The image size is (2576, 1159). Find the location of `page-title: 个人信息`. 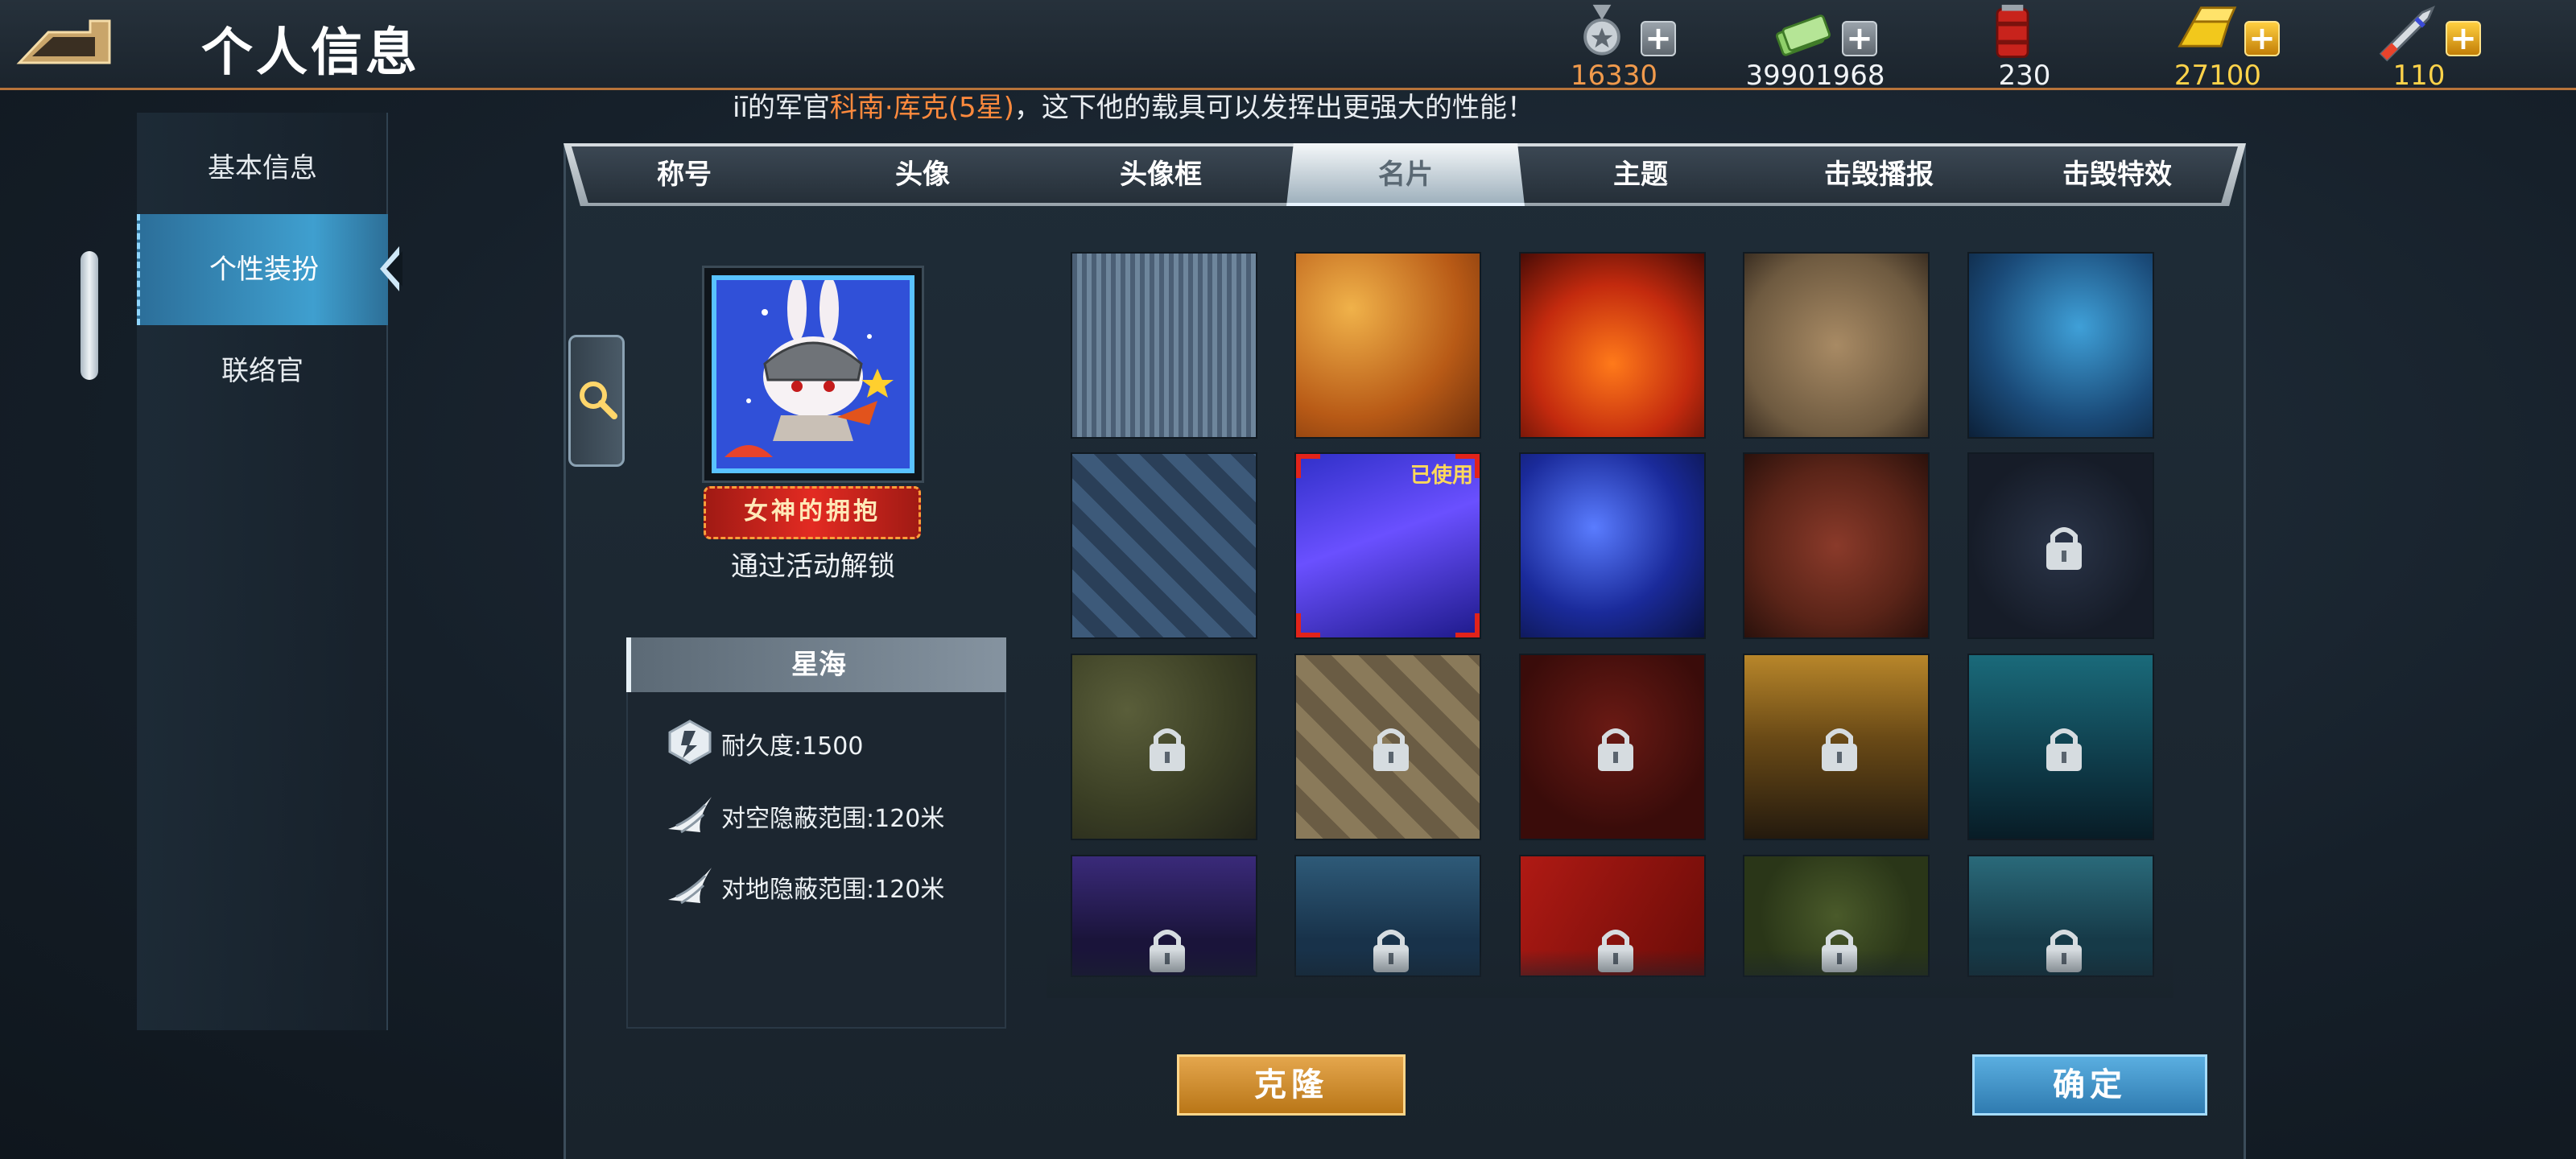

page-title: 个人信息 is located at coordinates (310, 53).